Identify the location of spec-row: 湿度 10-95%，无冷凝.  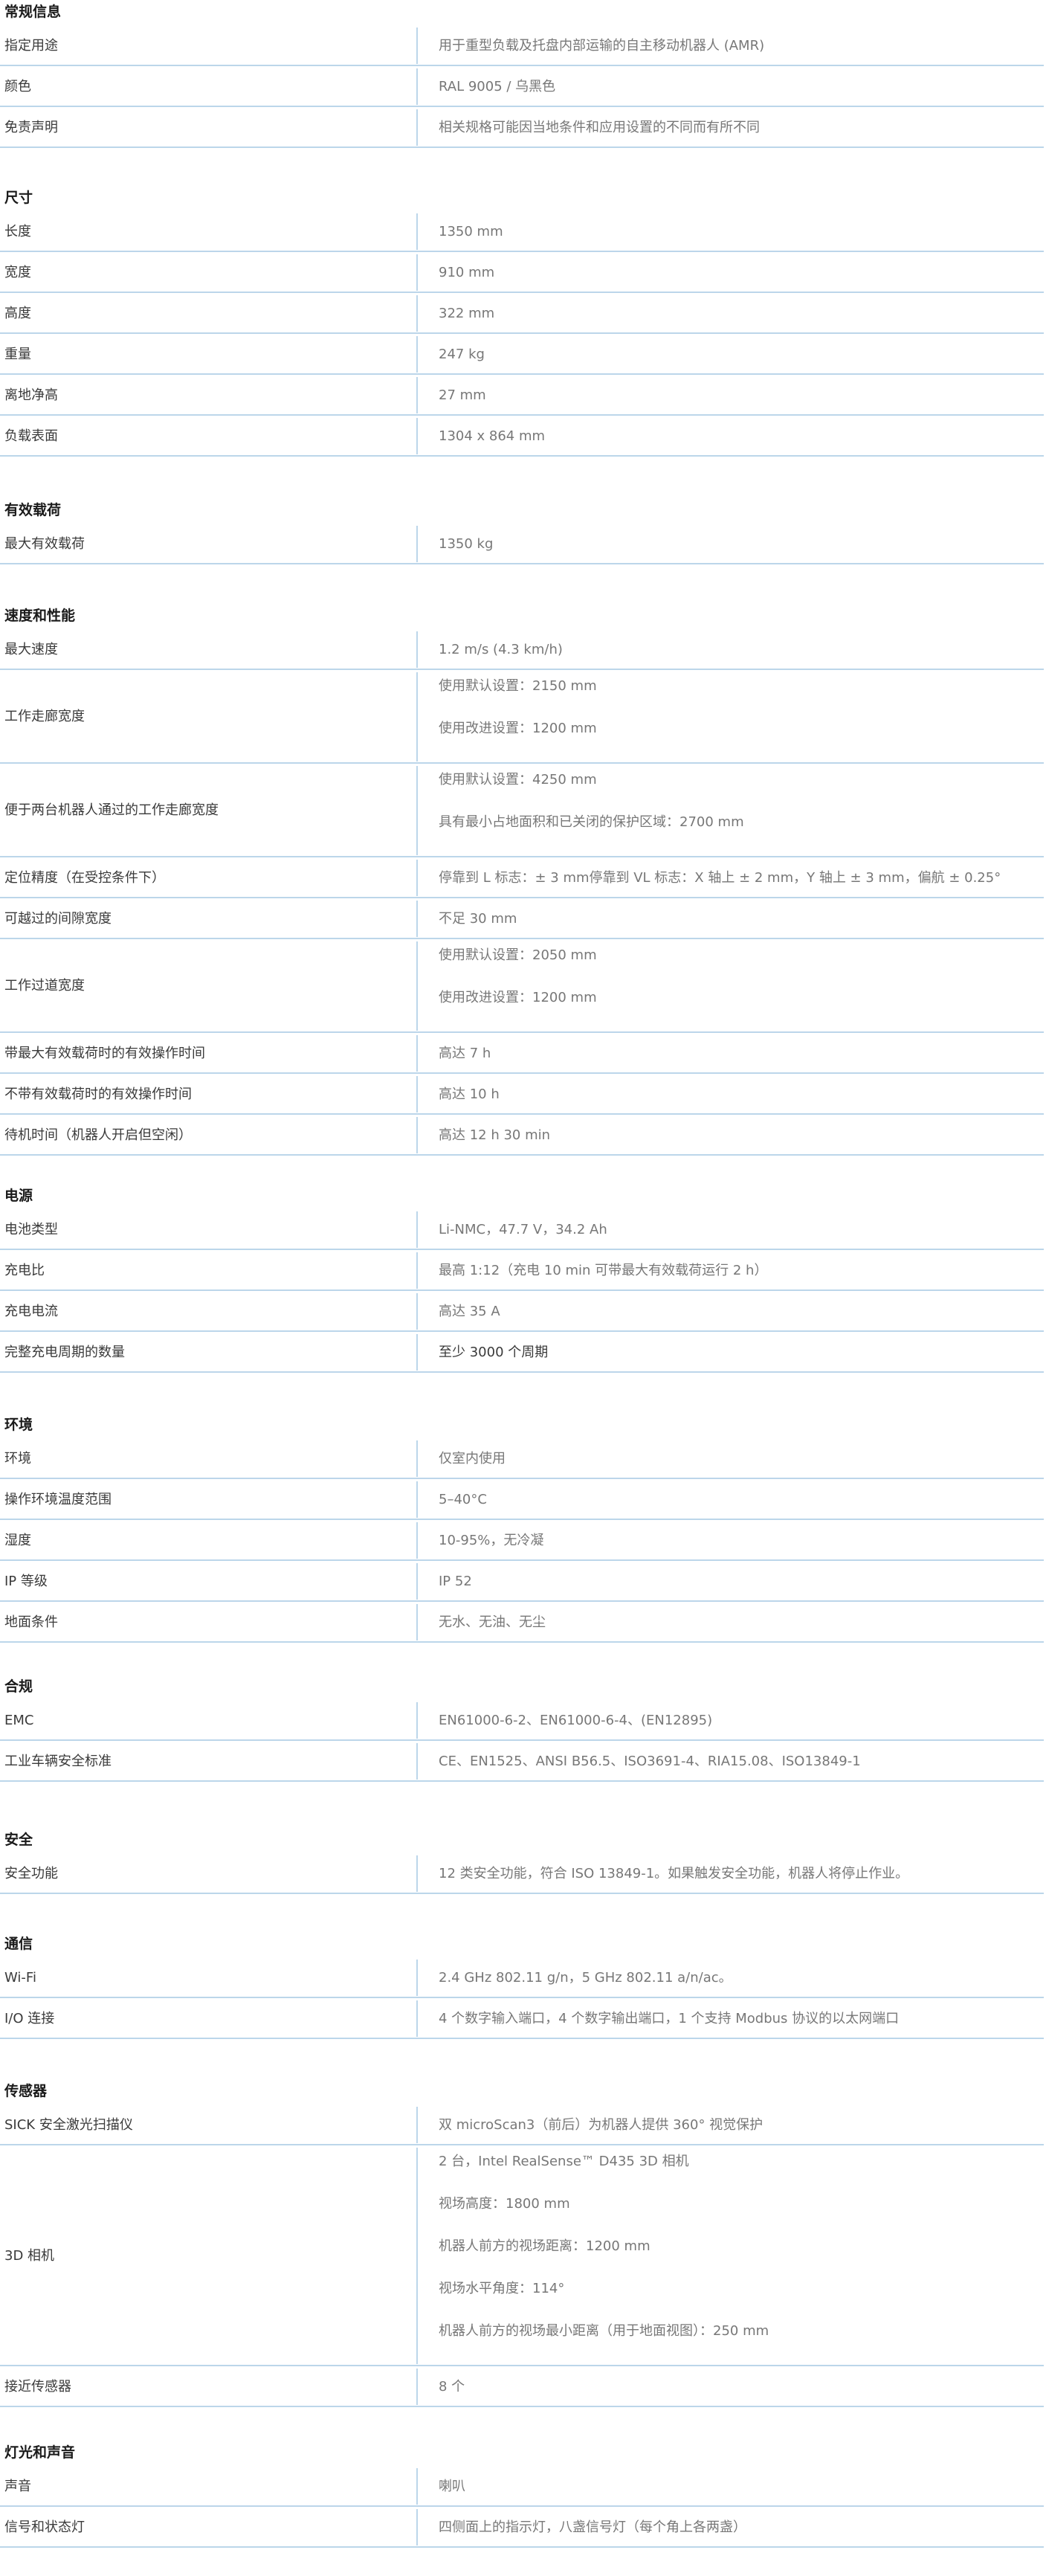
(522, 1540).